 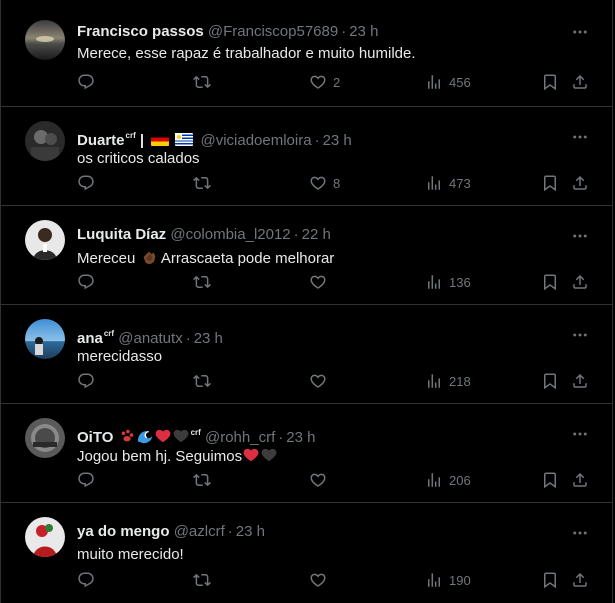 I want to click on like-button: 8, so click(x=324, y=183).